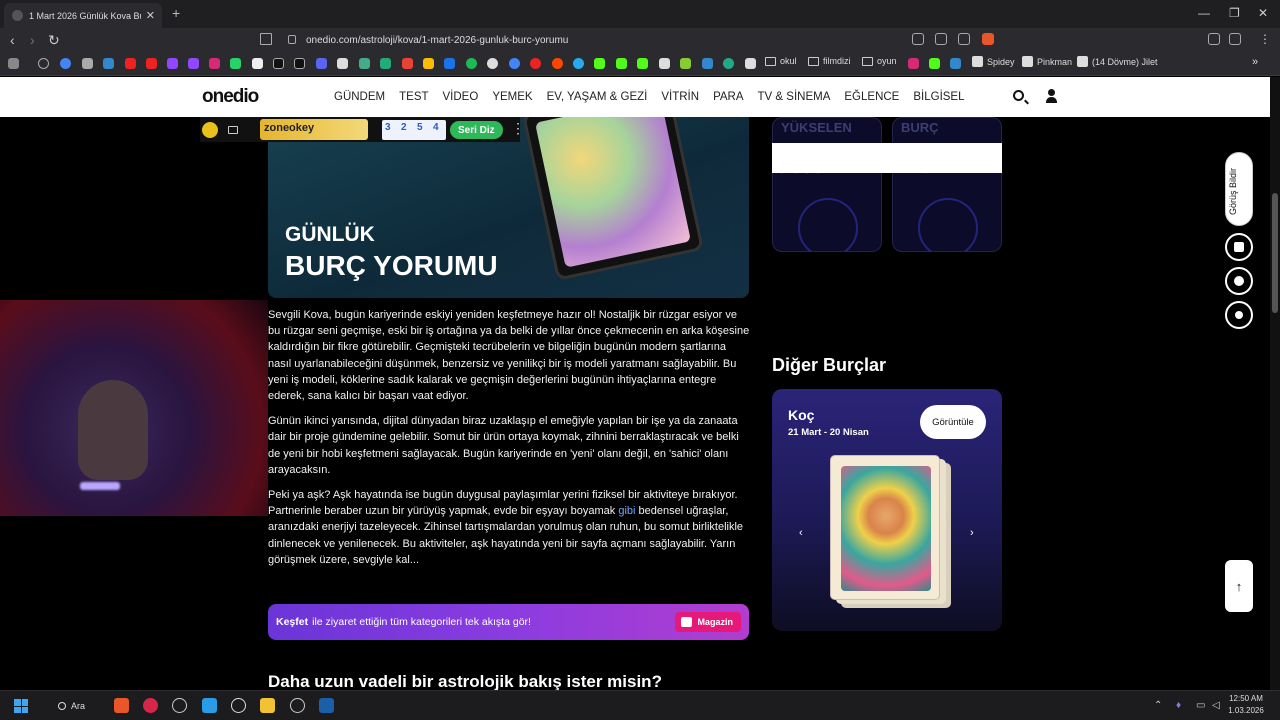 The height and width of the screenshot is (720, 1280). What do you see at coordinates (871, 97) in the screenshot?
I see `nav-item-eglence: EĞLENCE` at bounding box center [871, 97].